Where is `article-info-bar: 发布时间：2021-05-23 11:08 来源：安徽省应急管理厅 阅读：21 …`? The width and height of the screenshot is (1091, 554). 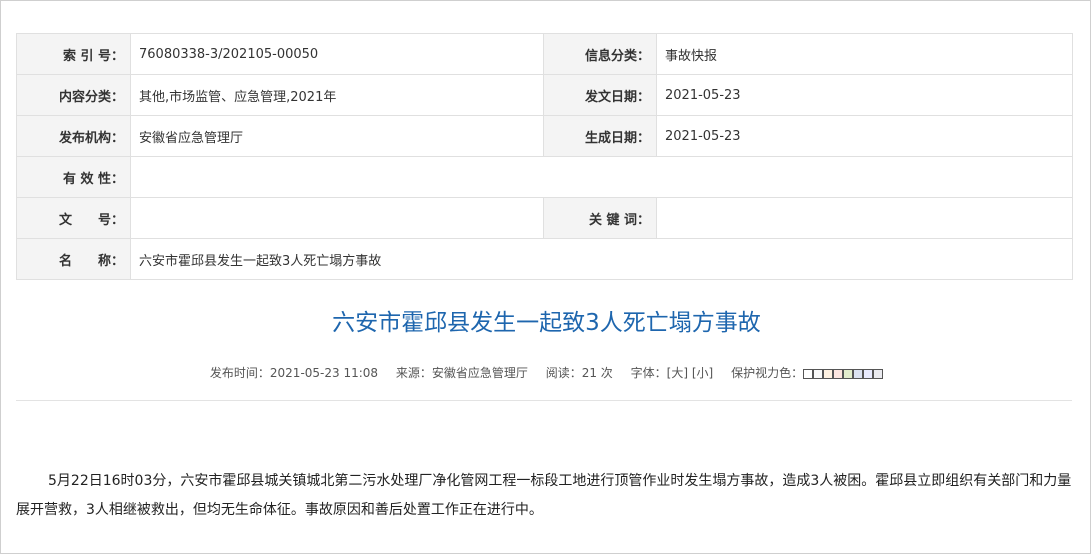
article-info-bar: 发布时间：2021-05-23 11:08 来源：安徽省应急管理厅 阅读：21 … is located at coordinates (546, 373).